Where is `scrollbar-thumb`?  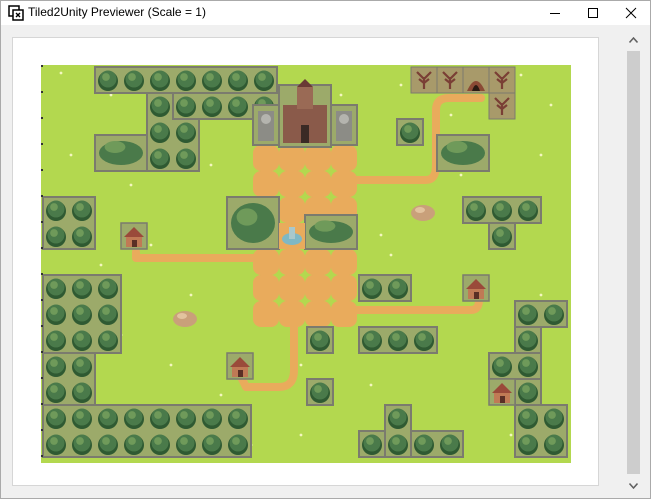
scrollbar-thumb is located at coordinates (633, 262).